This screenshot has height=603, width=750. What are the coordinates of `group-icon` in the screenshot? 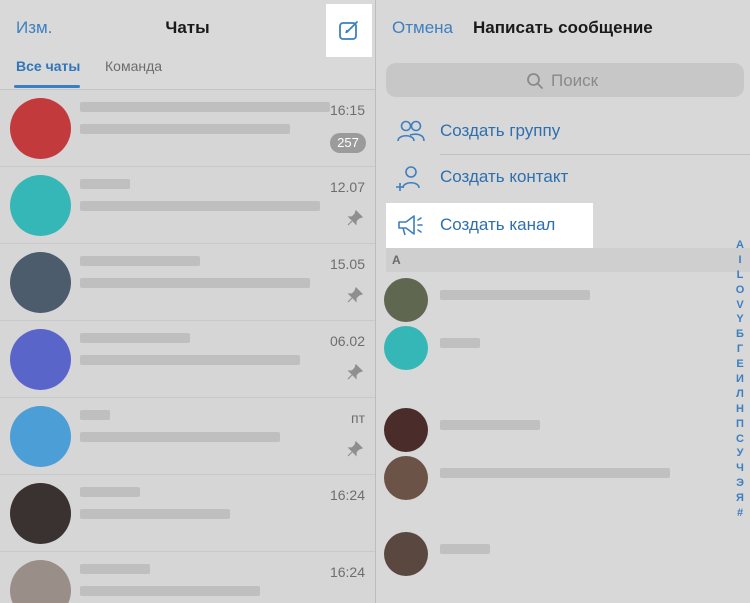 It's located at (411, 131).